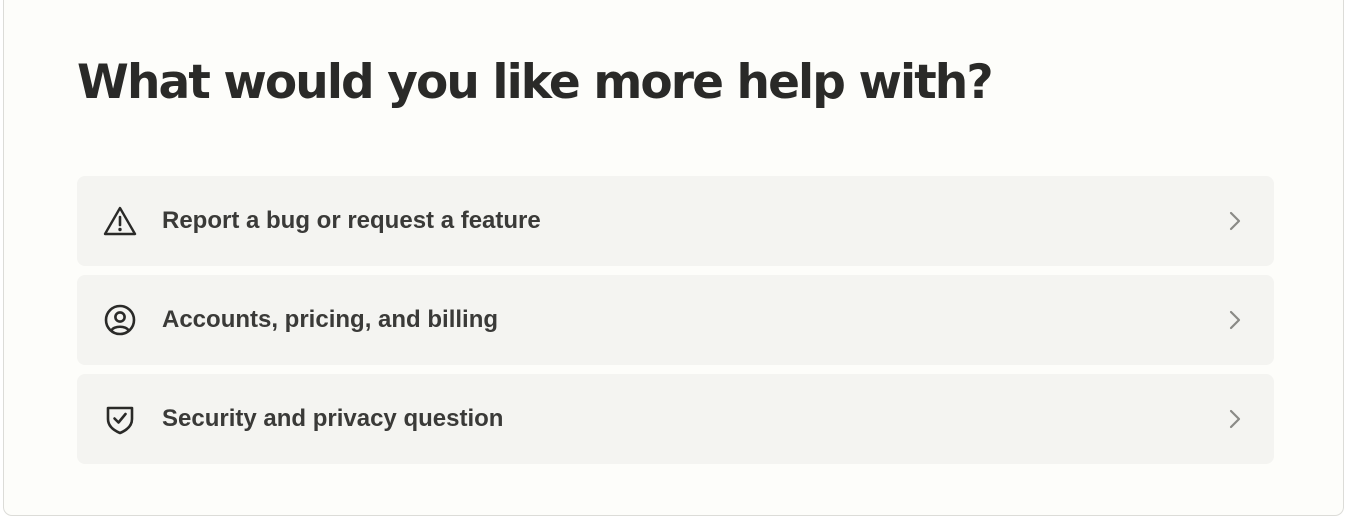 The image size is (1360, 532). I want to click on shield-check-icon, so click(120, 419).